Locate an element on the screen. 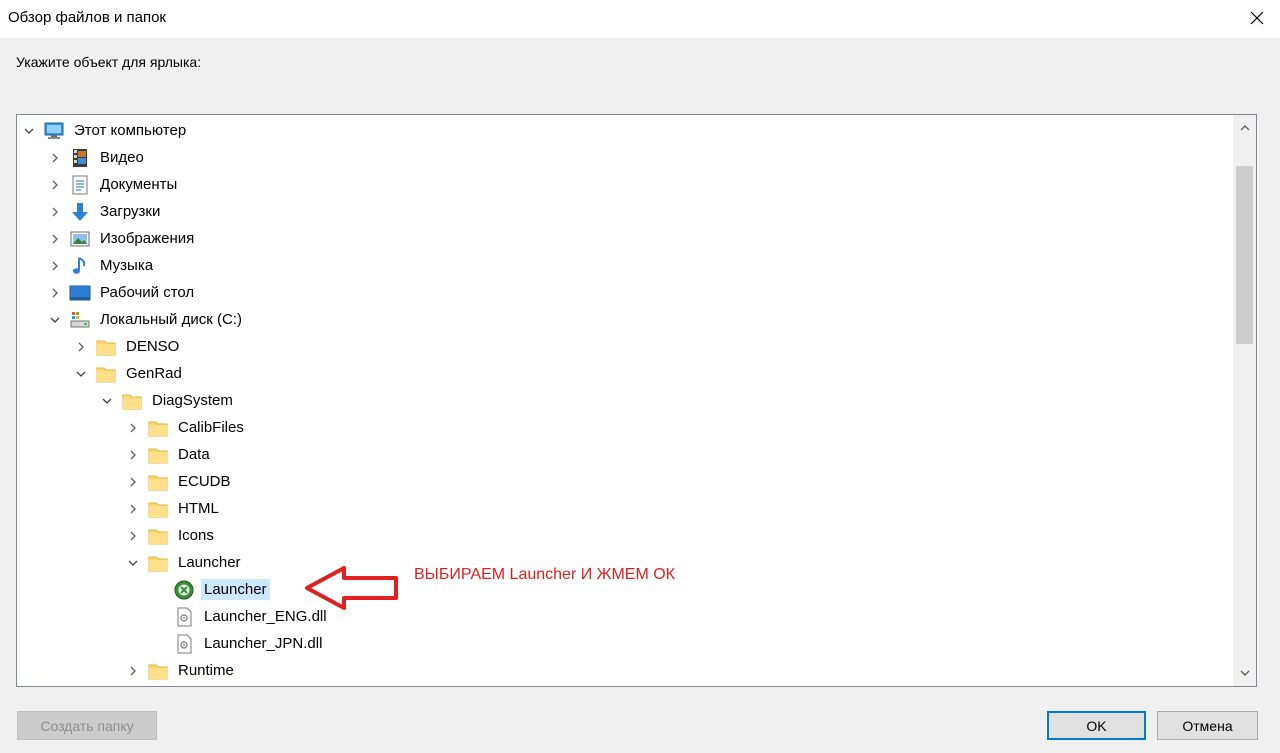 Image resolution: width=1280 pixels, height=753 pixels. tree-item-label: Launcher_JPN.dll is located at coordinates (263, 643).